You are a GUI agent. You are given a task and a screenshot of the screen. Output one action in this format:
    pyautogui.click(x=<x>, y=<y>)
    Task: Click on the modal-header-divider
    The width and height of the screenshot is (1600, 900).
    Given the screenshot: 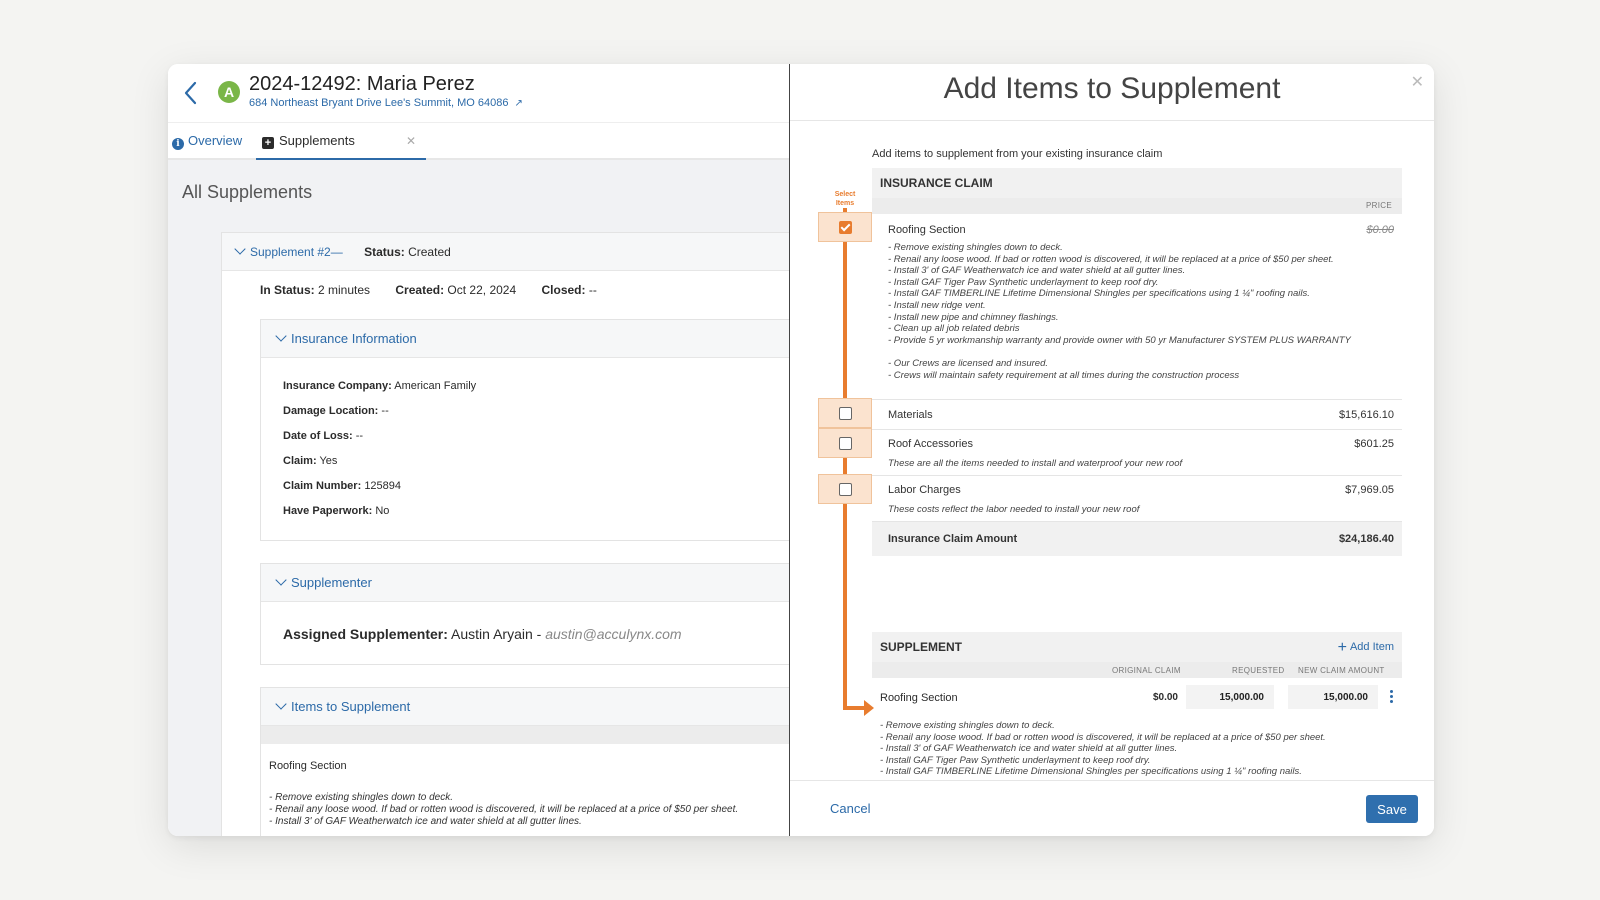 What is the action you would take?
    pyautogui.click(x=1112, y=120)
    